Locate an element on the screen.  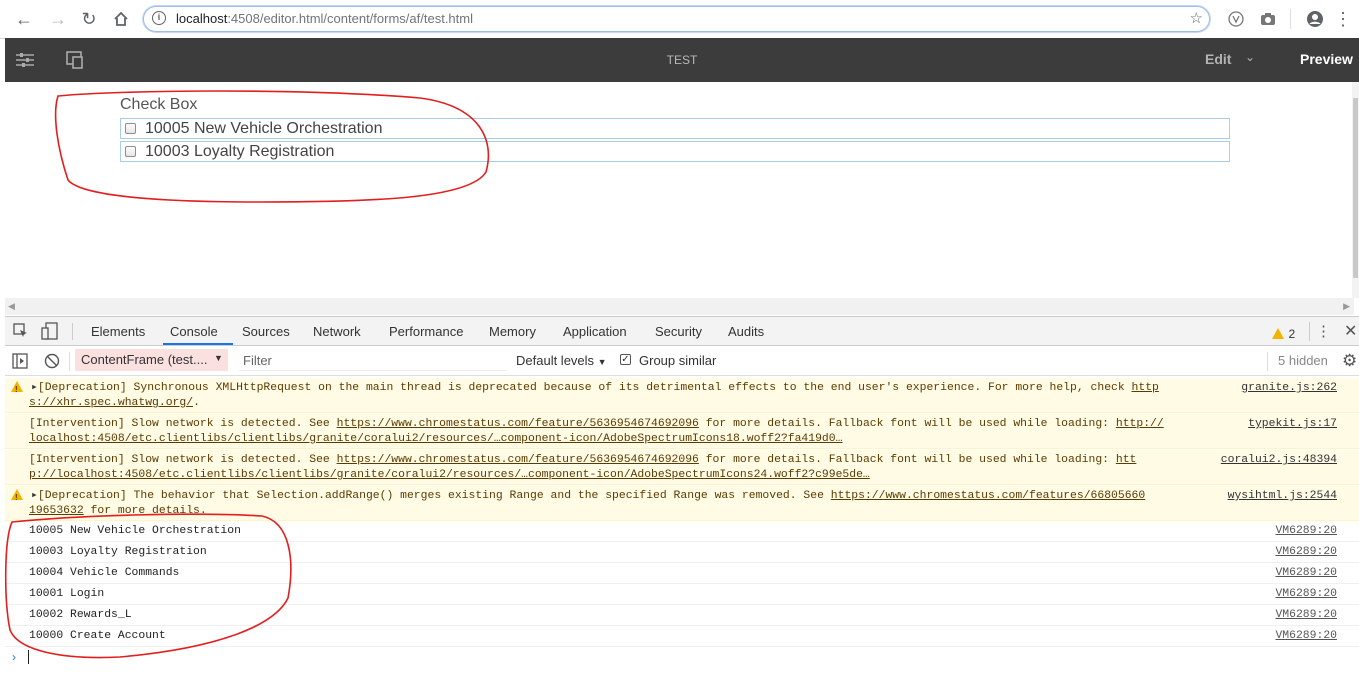
bookmark-star-icon: ☆ is located at coordinates (1196, 18).